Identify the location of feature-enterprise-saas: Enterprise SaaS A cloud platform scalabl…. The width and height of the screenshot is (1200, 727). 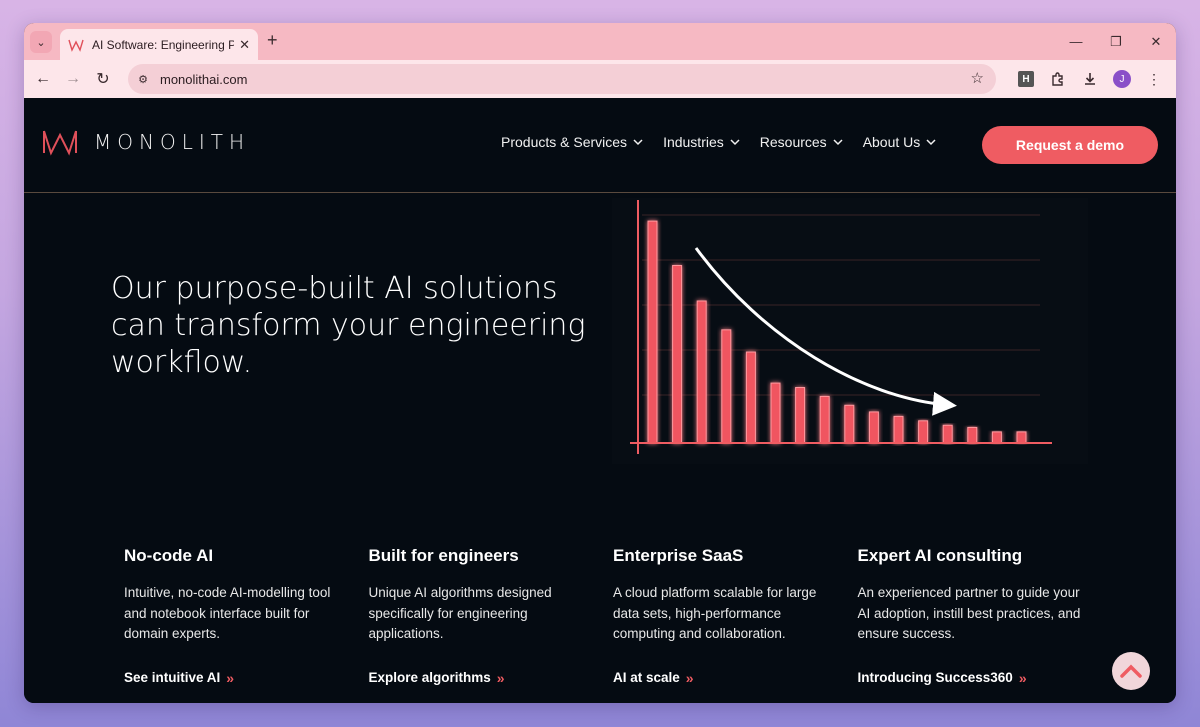
(735, 616).